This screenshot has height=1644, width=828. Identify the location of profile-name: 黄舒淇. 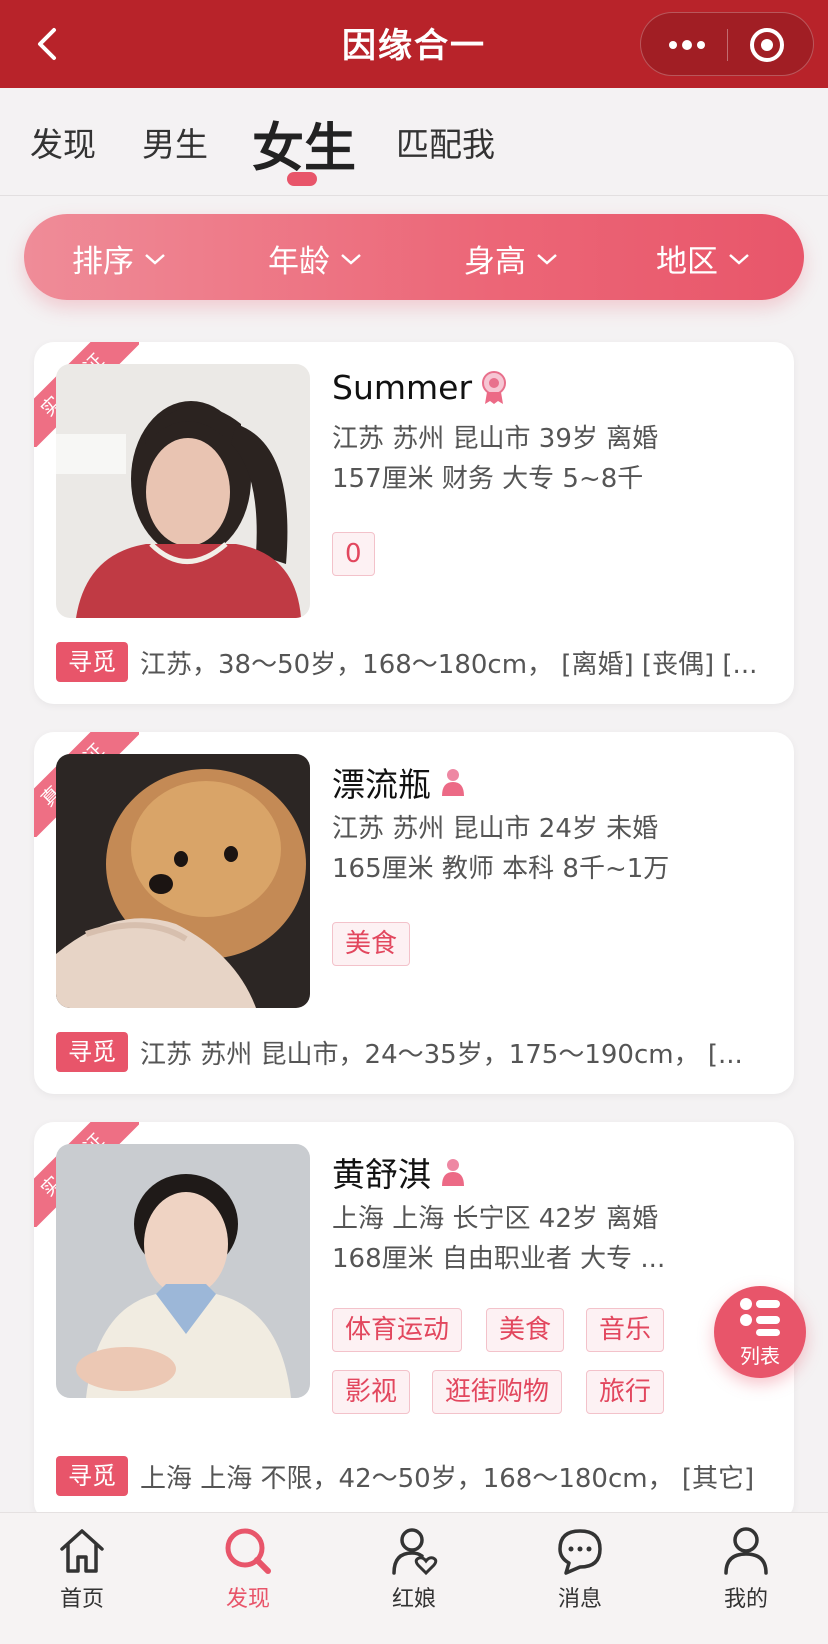
(399, 1172).